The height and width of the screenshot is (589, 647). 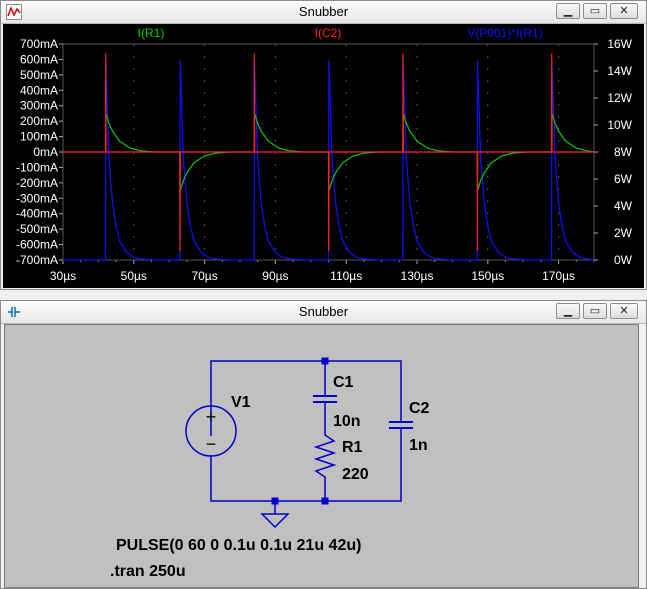 What do you see at coordinates (37, 198) in the screenshot?
I see `y-left-tick-label: -300mA` at bounding box center [37, 198].